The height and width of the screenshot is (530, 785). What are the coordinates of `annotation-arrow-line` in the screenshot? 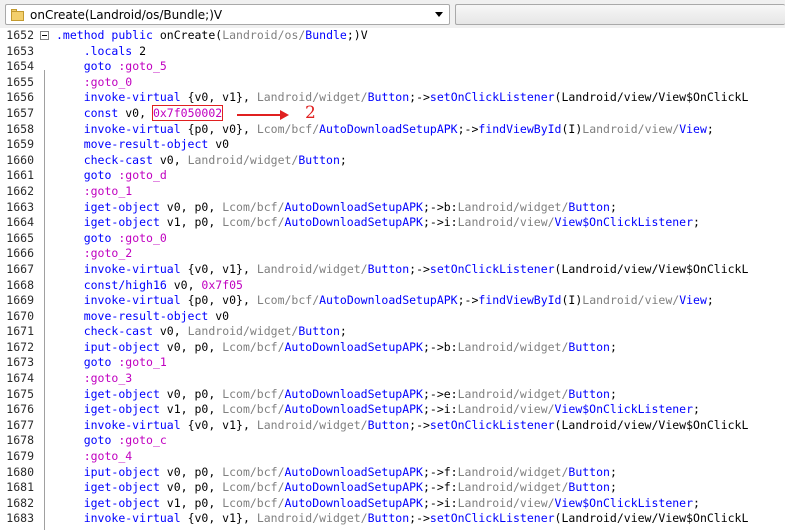 It's located at (258, 115).